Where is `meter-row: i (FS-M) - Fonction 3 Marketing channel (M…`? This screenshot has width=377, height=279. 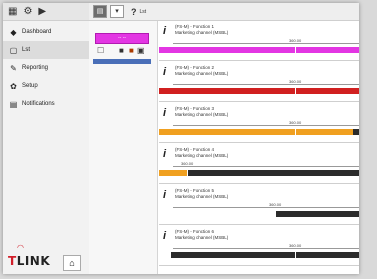 meter-row: i (FS-M) - Fonction 3 Marketing channel (M… is located at coordinates (259, 125).